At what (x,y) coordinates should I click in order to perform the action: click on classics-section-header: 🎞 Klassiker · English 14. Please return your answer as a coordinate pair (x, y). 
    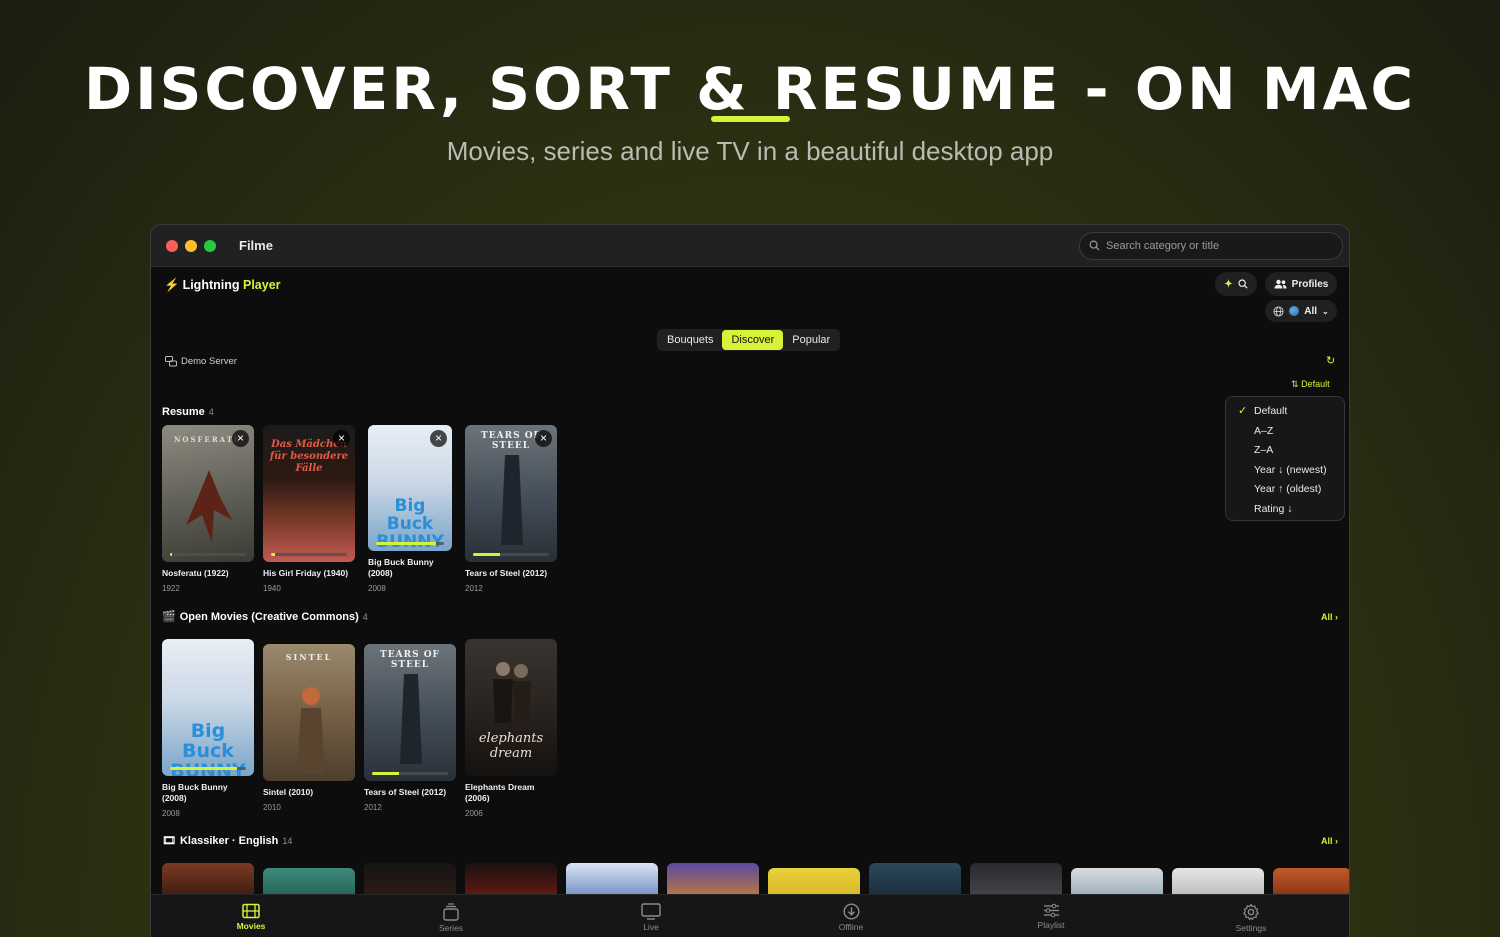
    Looking at the image, I should click on (227, 841).